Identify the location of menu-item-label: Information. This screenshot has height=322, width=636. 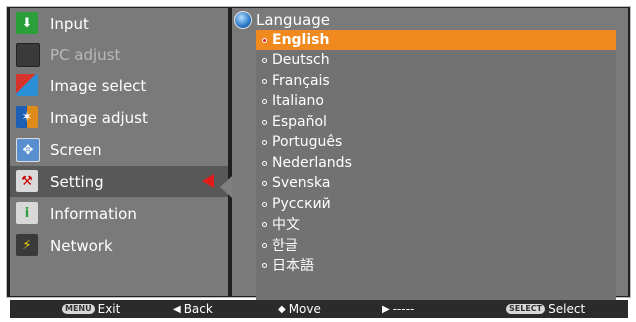
(93, 213).